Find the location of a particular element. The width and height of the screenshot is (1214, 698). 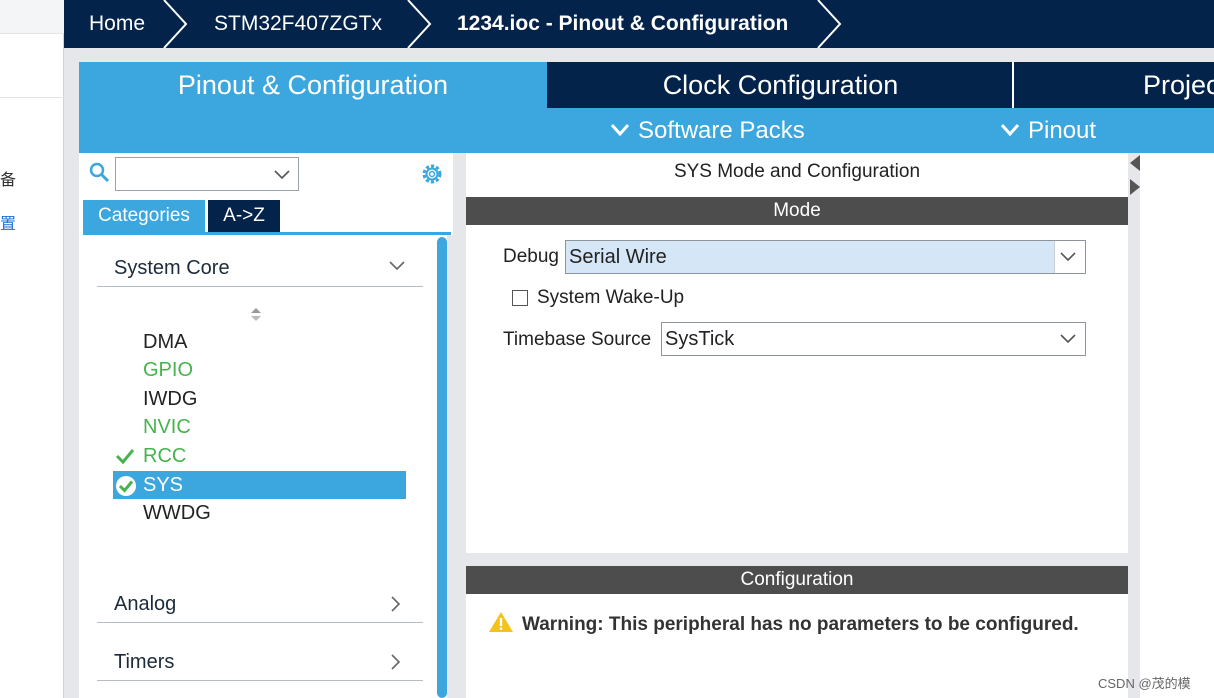

search-icon is located at coordinates (100, 173).